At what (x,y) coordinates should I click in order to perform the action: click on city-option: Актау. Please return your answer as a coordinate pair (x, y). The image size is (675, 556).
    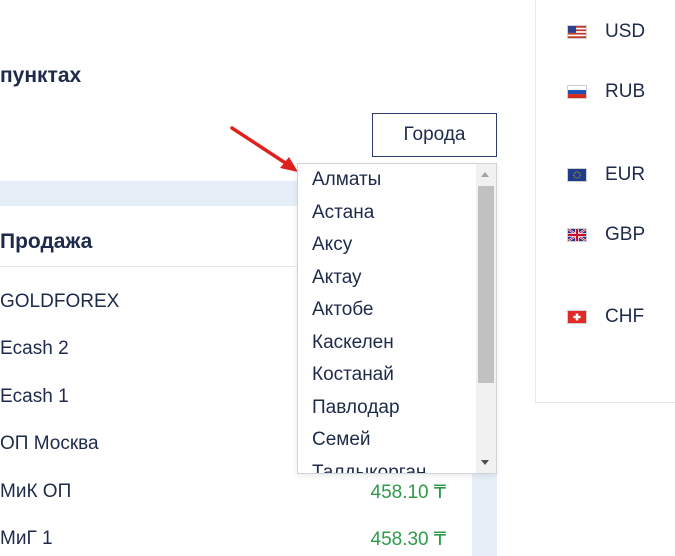
    Looking at the image, I should click on (387, 278).